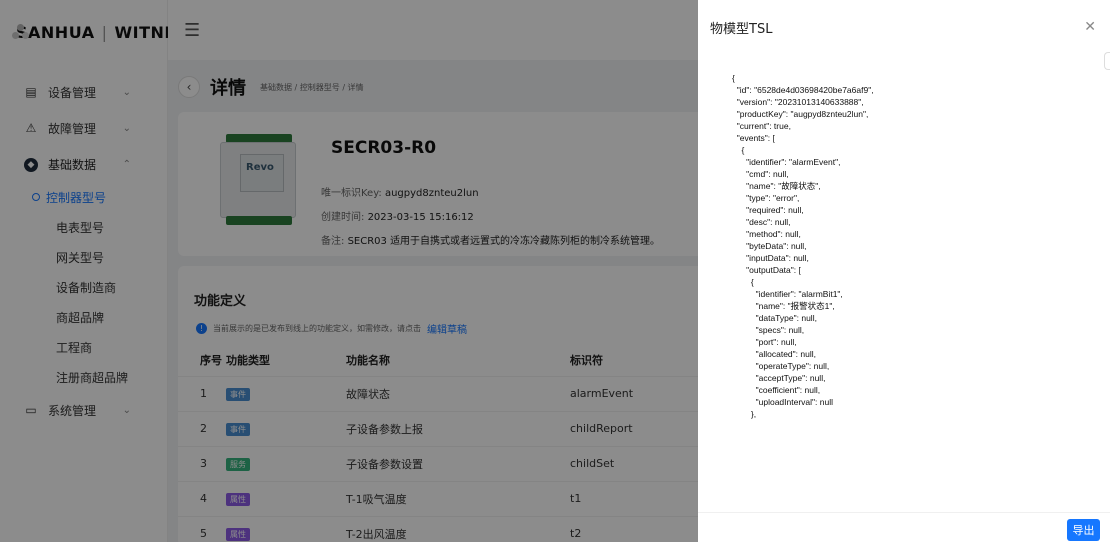 This screenshot has height=542, width=1110. Describe the element at coordinates (803, 90) in the screenshot. I see `tsl-line: "id": "6528de4d03698420be7a6af9",` at that location.